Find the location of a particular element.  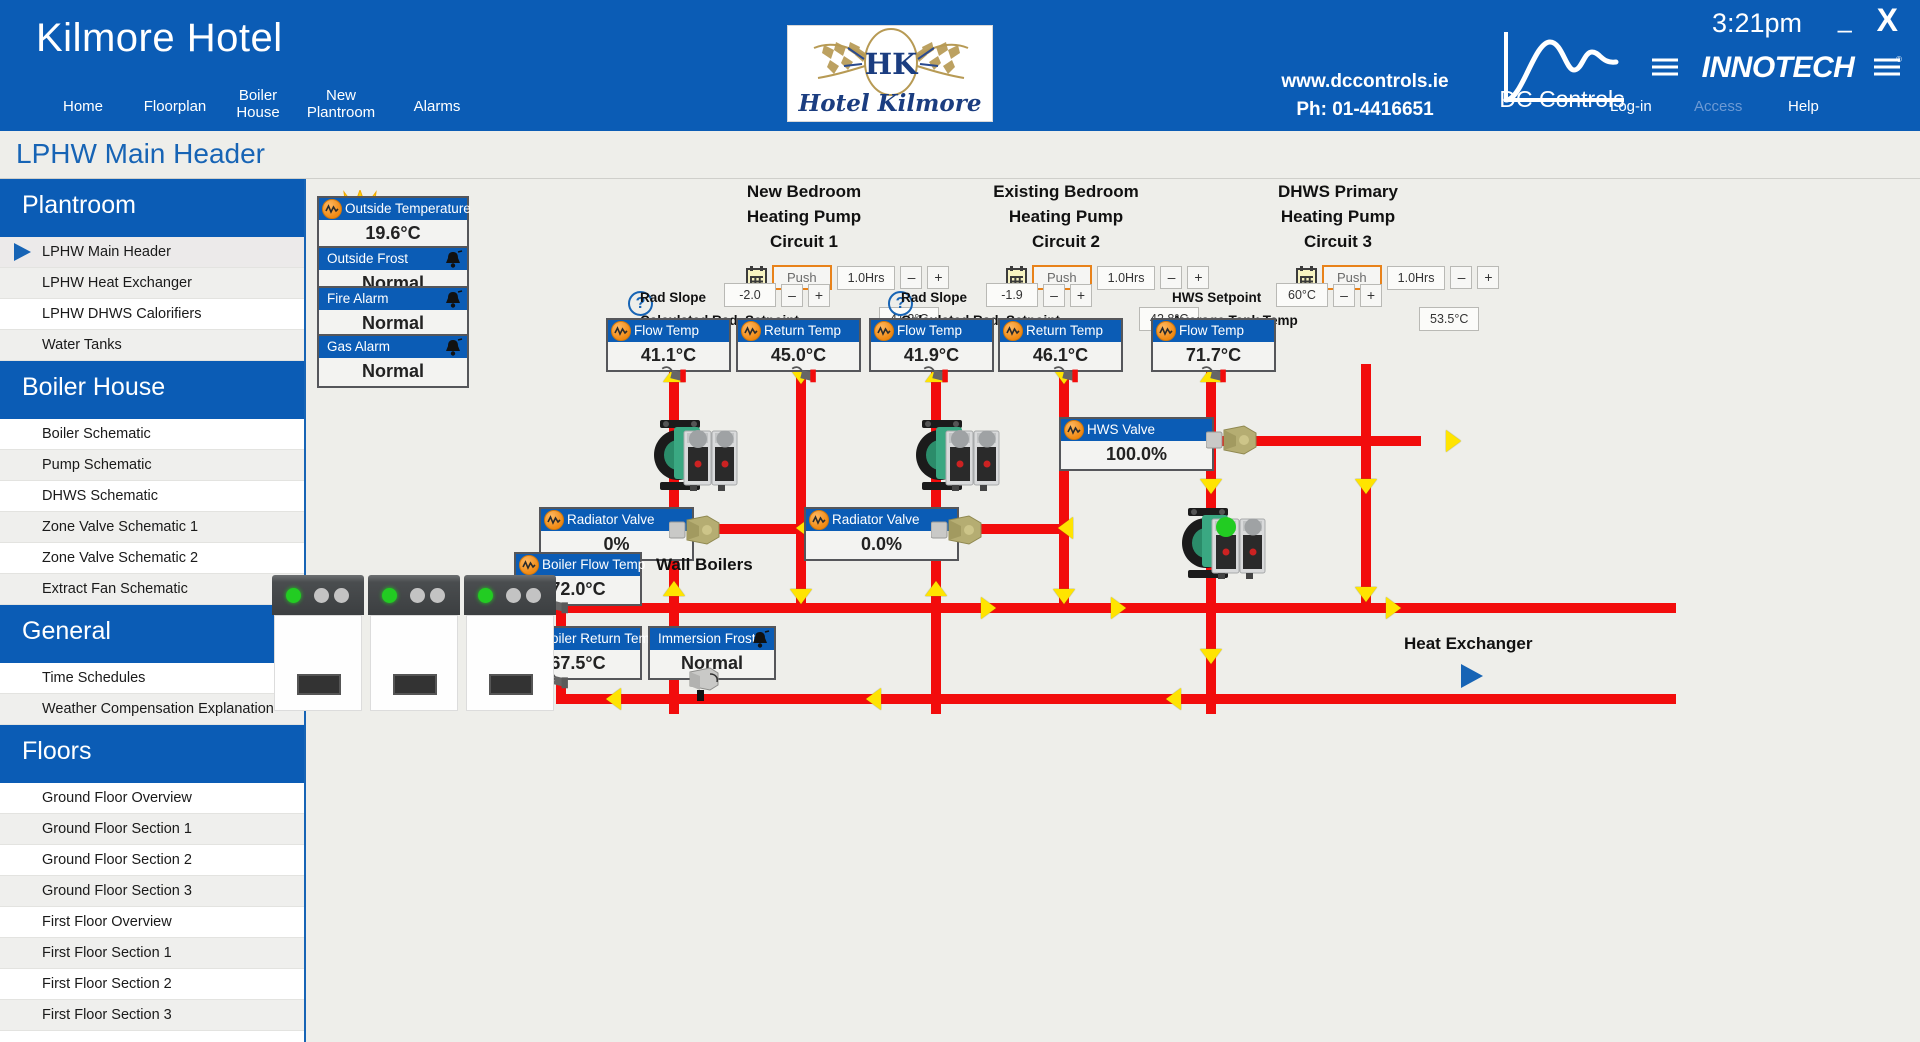

circuit-3-hours-value: 1.0Hrs is located at coordinates (1416, 277).